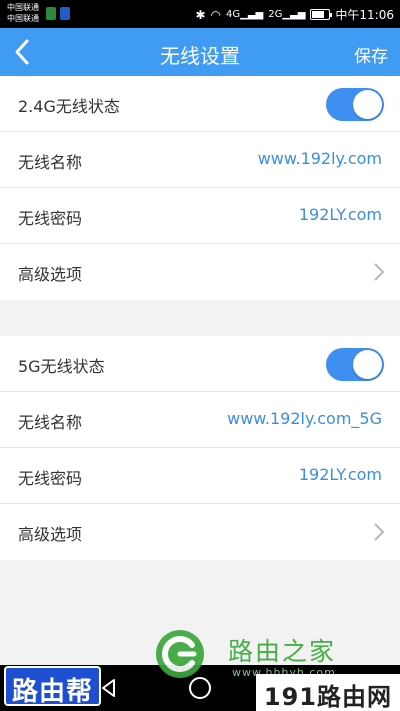  I want to click on wifi-24g-name-value: www.192ly.com, so click(320, 158).